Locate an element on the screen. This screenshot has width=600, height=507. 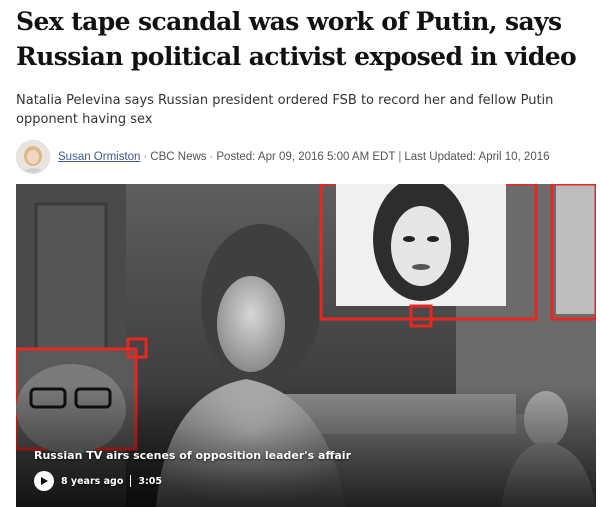
byline-source: CBC News is located at coordinates (178, 157).